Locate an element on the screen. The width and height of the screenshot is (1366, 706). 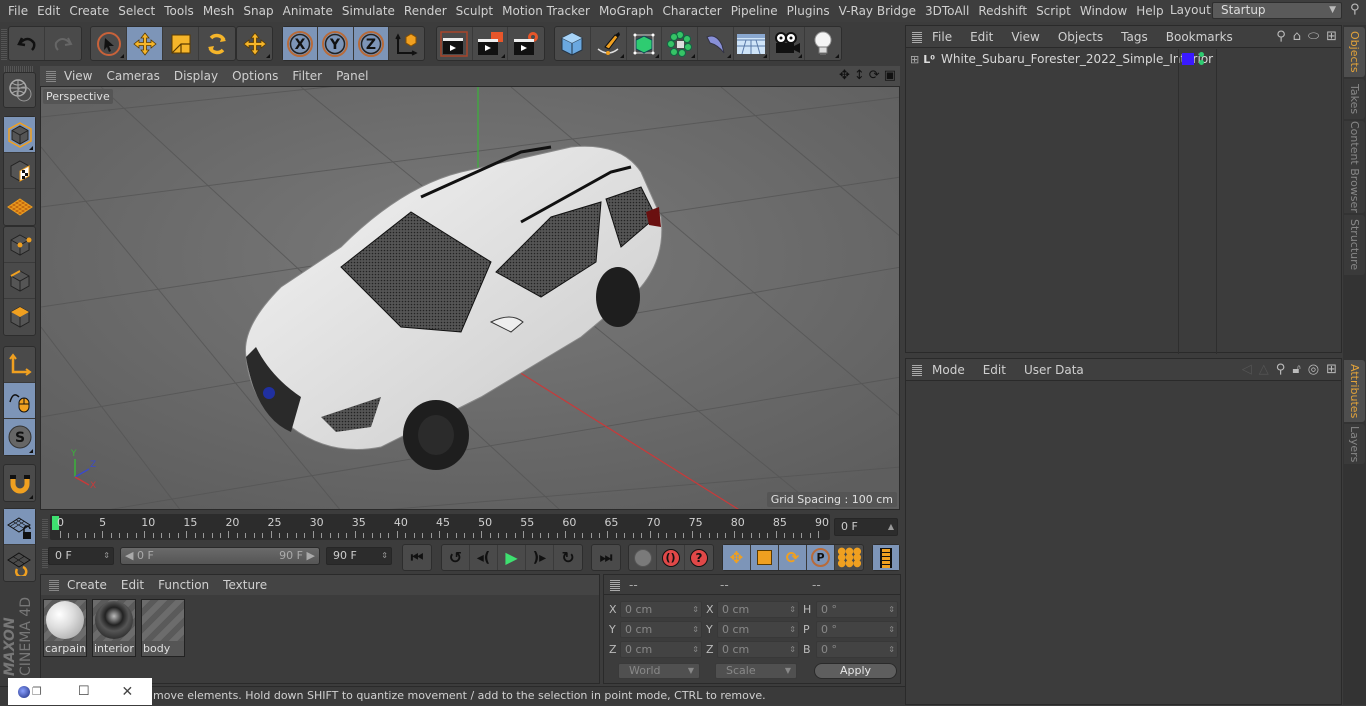
end-frame-field: 90 F ⇕ is located at coordinates (359, 556).